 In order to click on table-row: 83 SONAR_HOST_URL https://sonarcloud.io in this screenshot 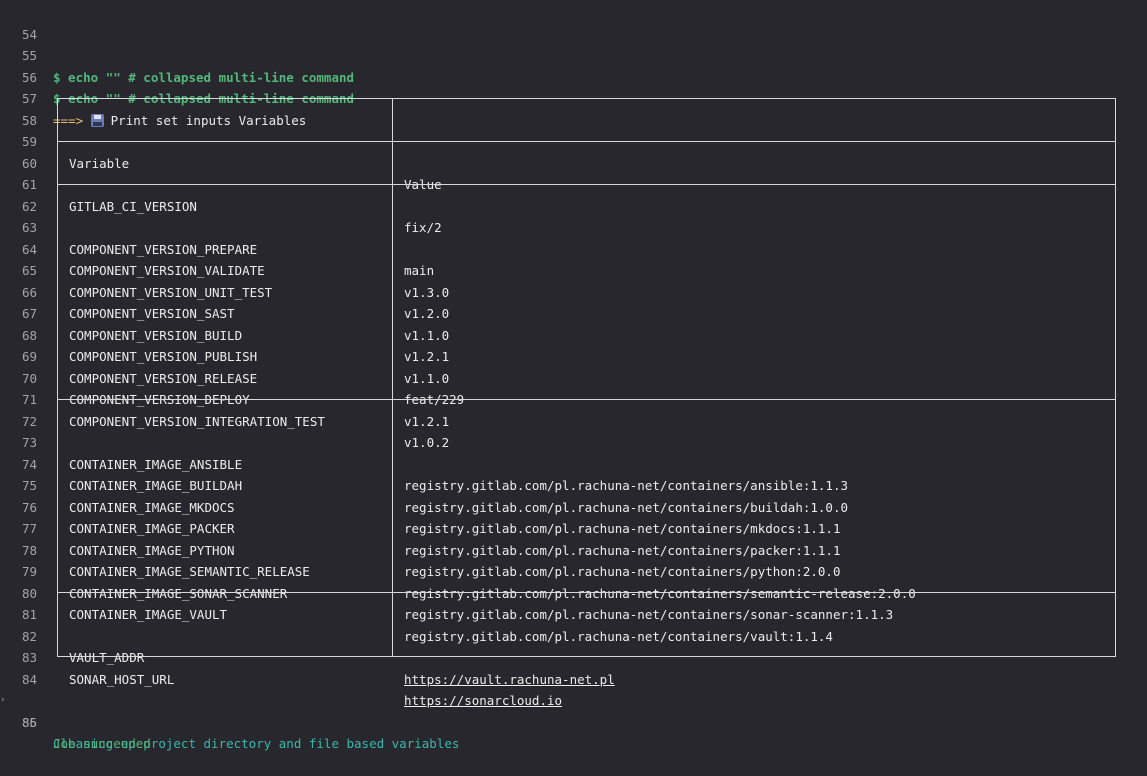, I will do `click(573, 667)`.